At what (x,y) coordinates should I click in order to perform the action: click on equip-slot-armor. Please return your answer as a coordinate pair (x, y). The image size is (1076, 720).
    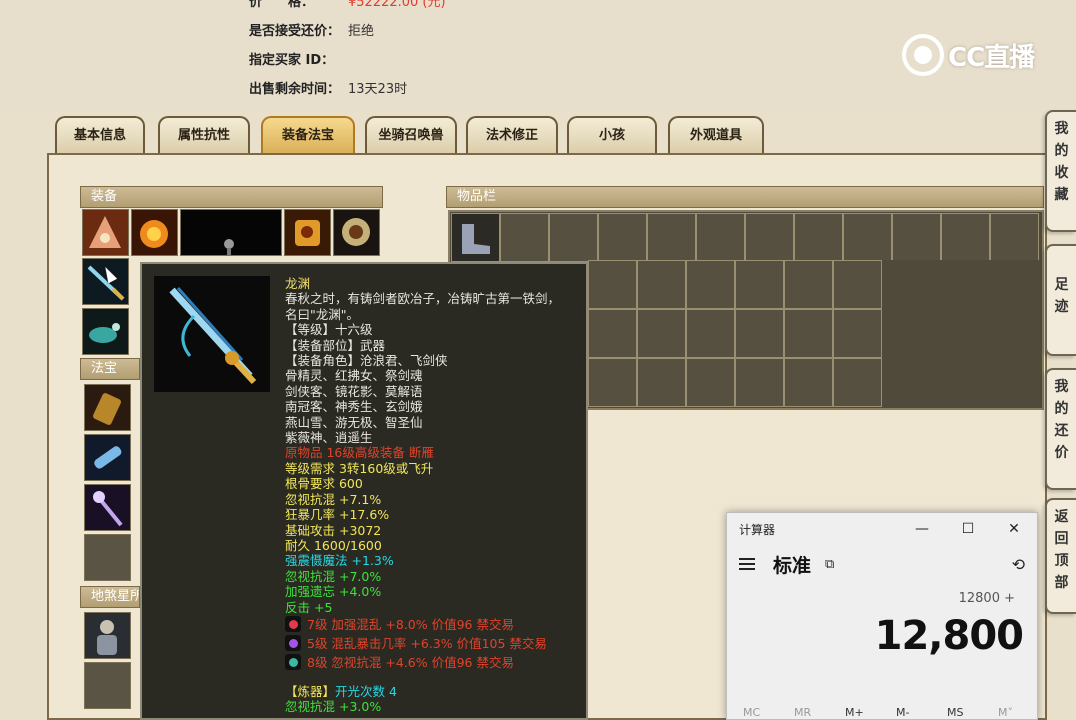
    Looking at the image, I should click on (307, 232).